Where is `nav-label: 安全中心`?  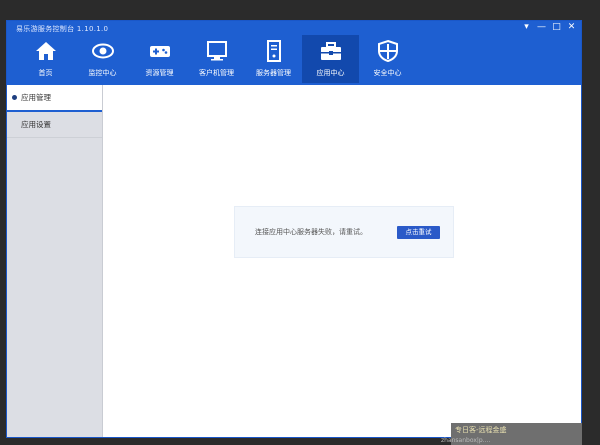
nav-label: 安全中心 is located at coordinates (387, 73).